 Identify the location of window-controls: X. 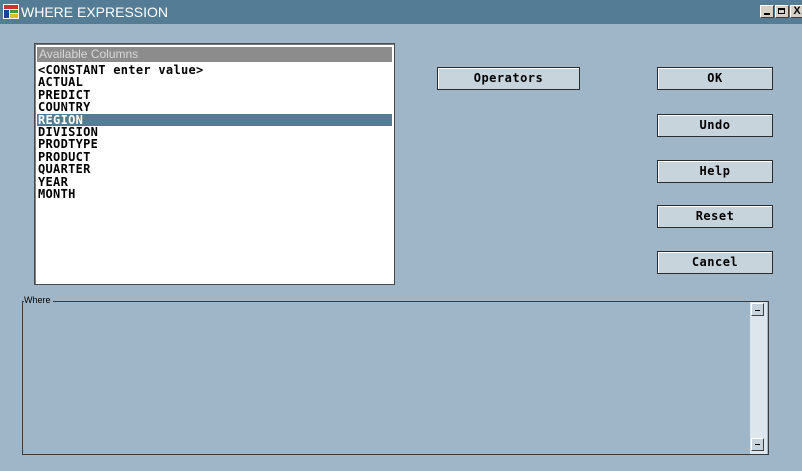
(780, 11).